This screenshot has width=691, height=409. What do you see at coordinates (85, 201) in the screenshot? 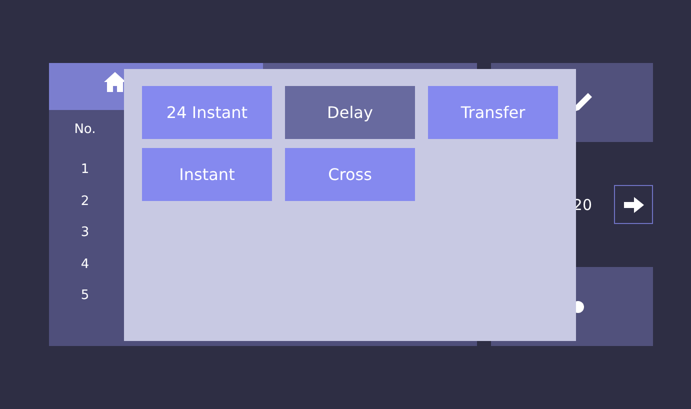
I see `row-number: 2` at bounding box center [85, 201].